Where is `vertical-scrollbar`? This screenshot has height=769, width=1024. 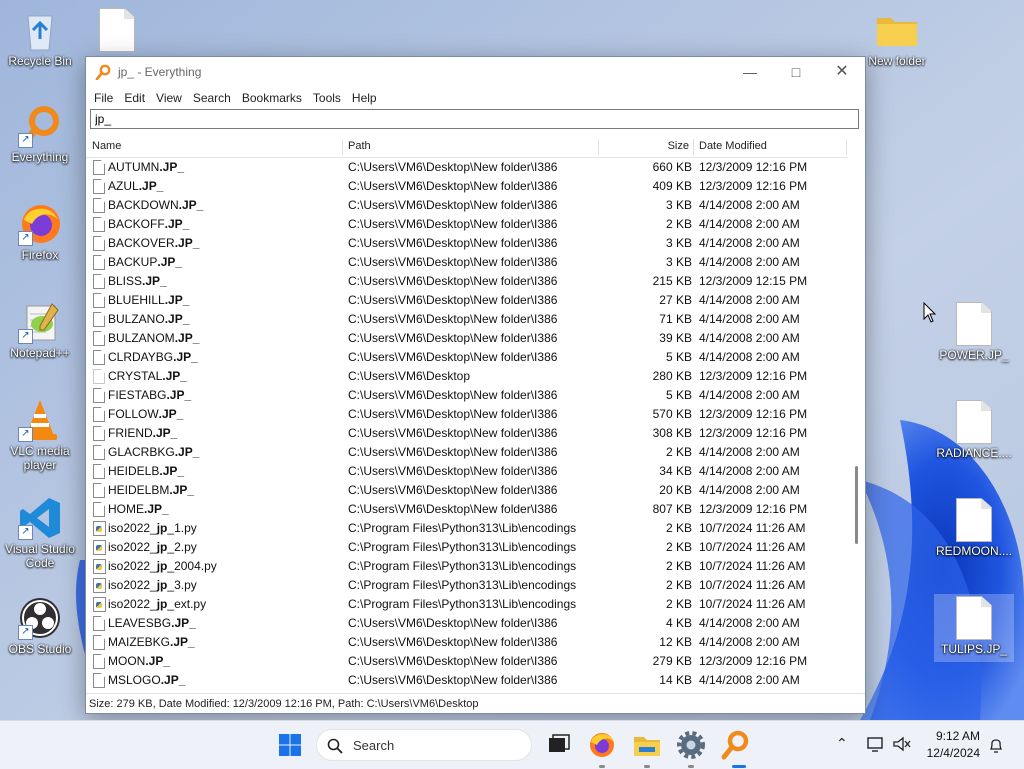
vertical-scrollbar is located at coordinates (857, 413).